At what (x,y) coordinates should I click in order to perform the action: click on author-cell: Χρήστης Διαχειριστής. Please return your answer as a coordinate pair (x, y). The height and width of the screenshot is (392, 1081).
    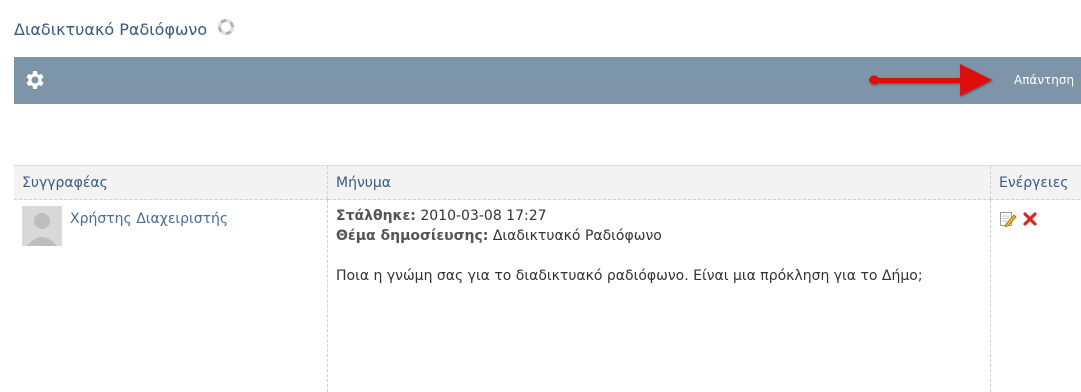
    Looking at the image, I should click on (171, 296).